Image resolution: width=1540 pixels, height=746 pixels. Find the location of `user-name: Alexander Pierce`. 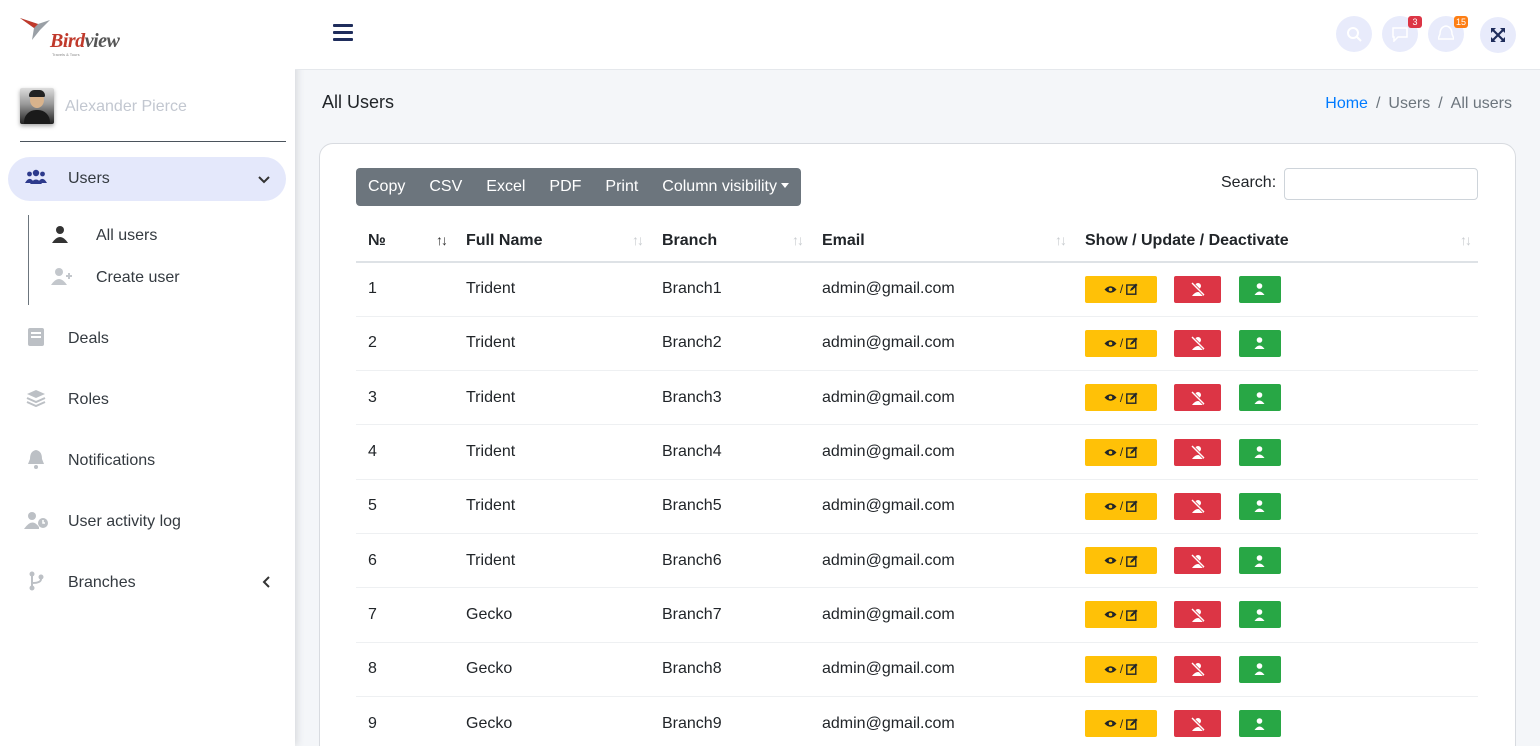

user-name: Alexander Pierce is located at coordinates (126, 107).